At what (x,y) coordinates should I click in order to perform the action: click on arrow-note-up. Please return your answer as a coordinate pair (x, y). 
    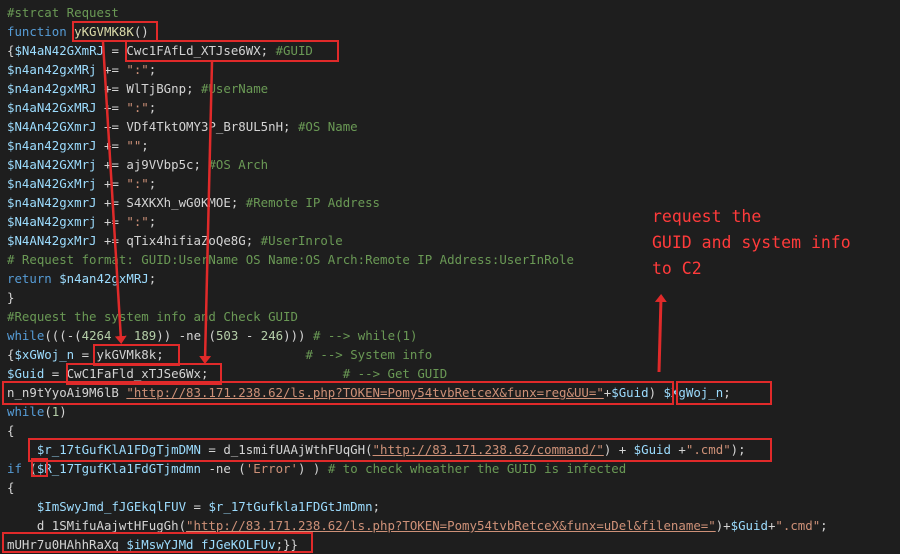
    Looking at the image, I should click on (660, 333).